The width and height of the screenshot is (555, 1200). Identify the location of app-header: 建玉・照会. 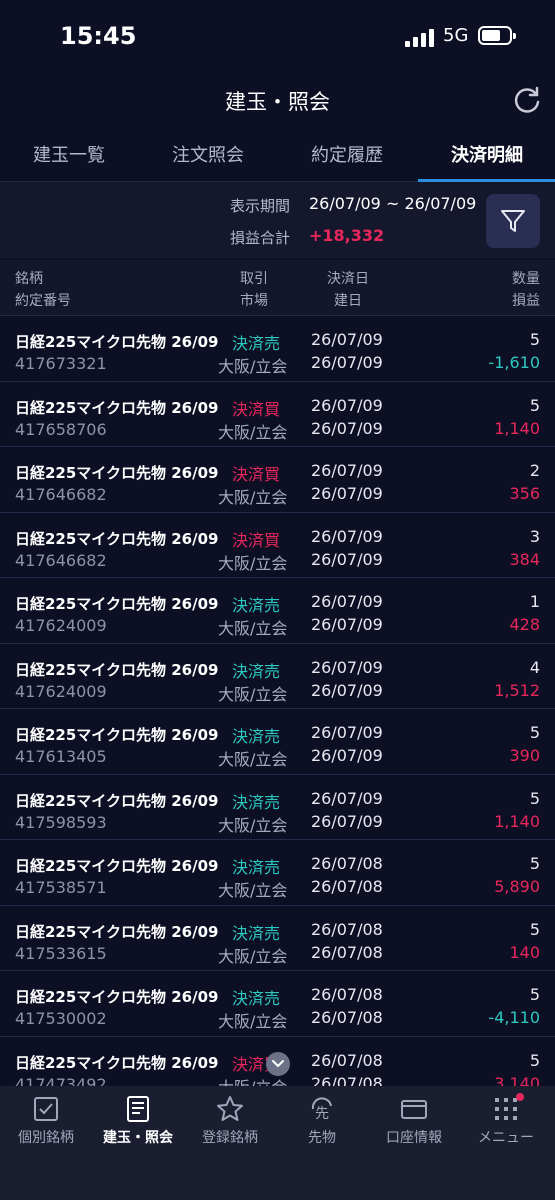
(277, 103).